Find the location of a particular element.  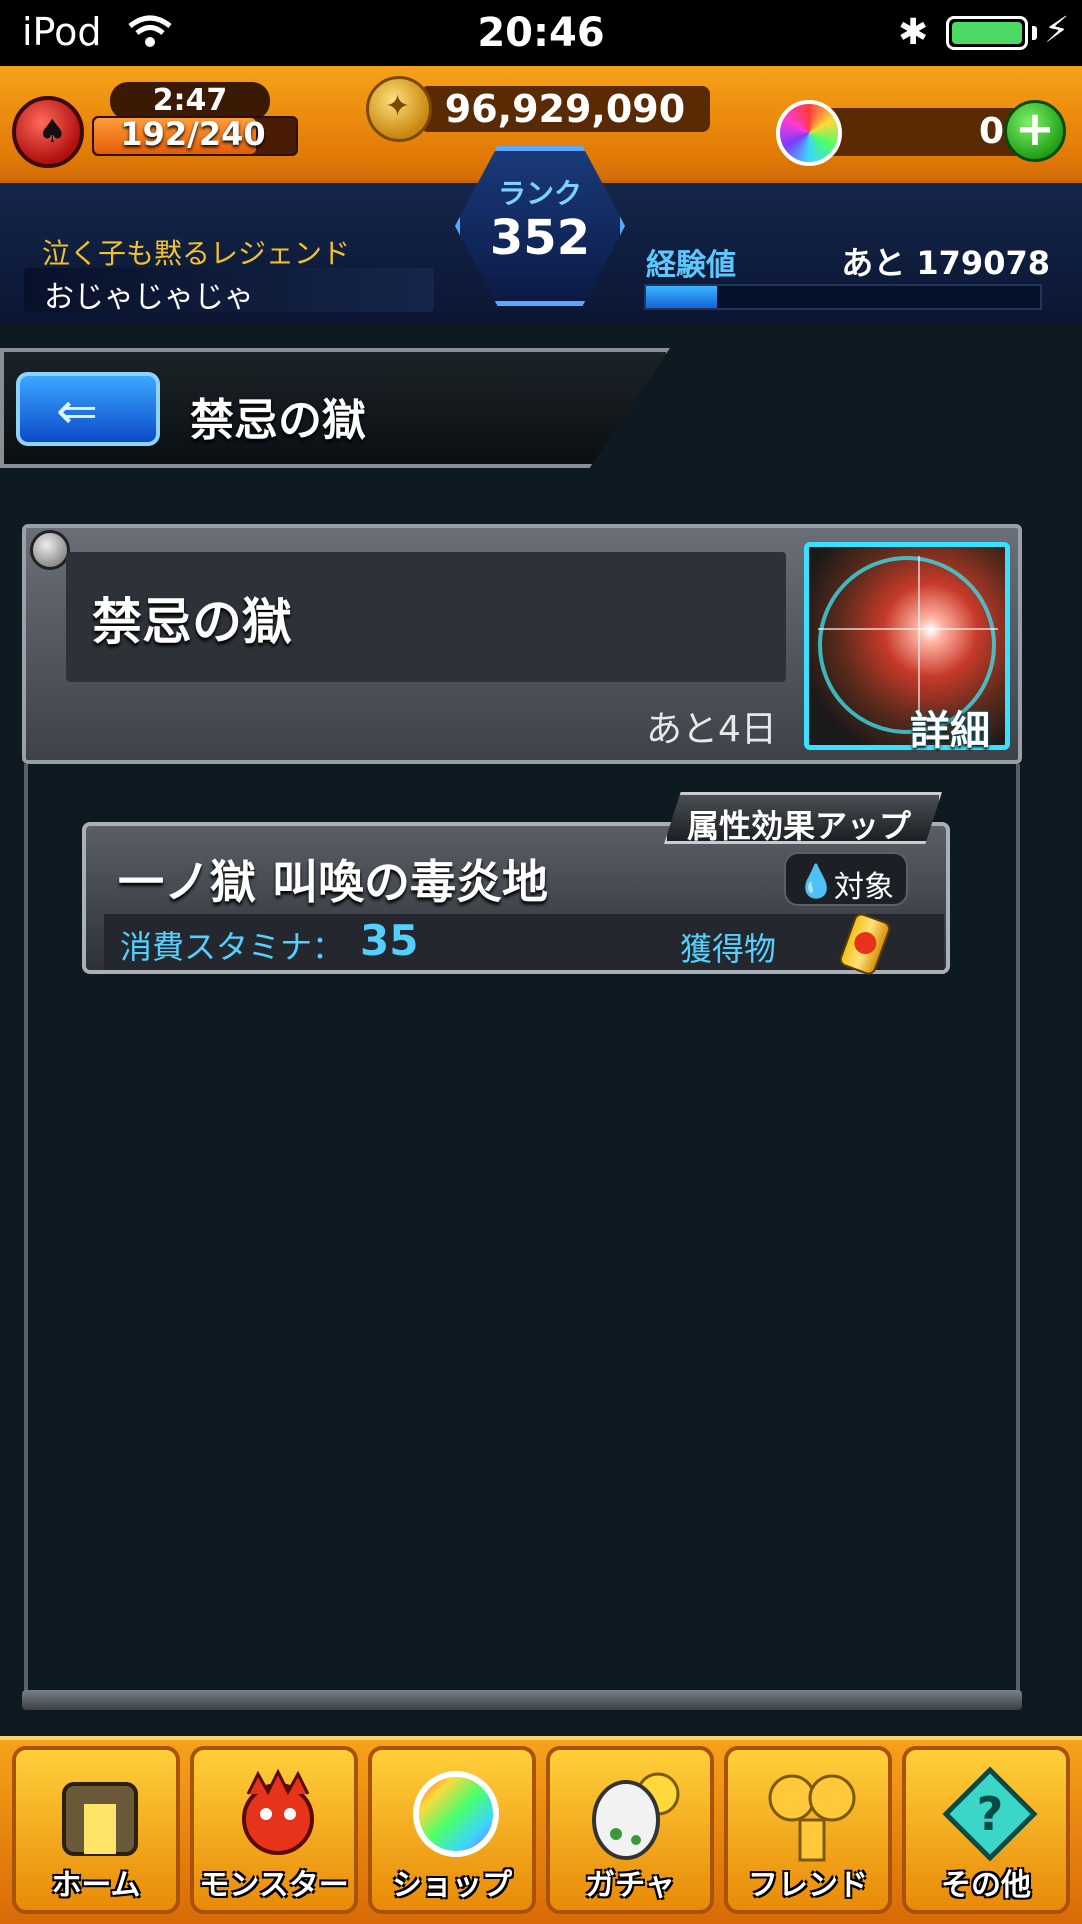

nav-friend: フレンド is located at coordinates (808, 1830).